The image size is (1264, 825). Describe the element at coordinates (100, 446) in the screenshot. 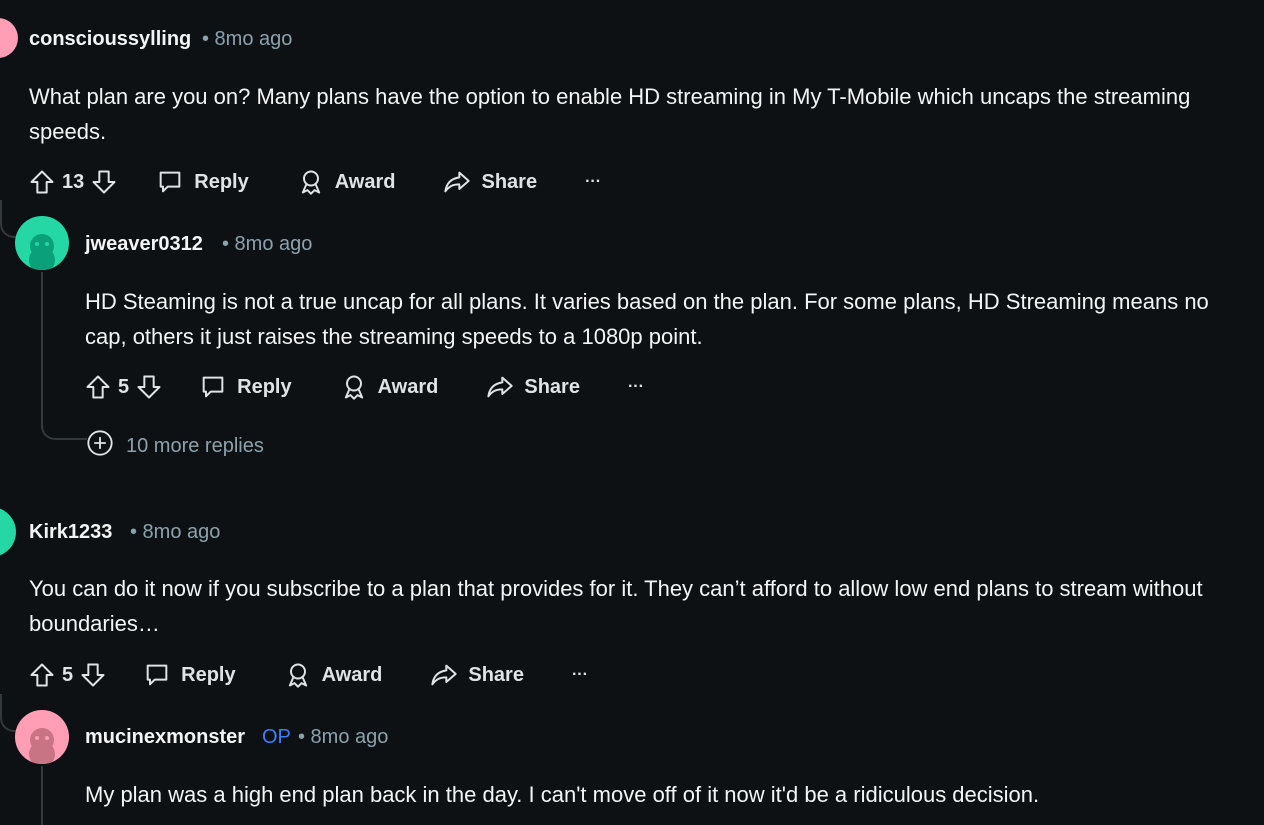

I see `plus-circle-icon` at that location.